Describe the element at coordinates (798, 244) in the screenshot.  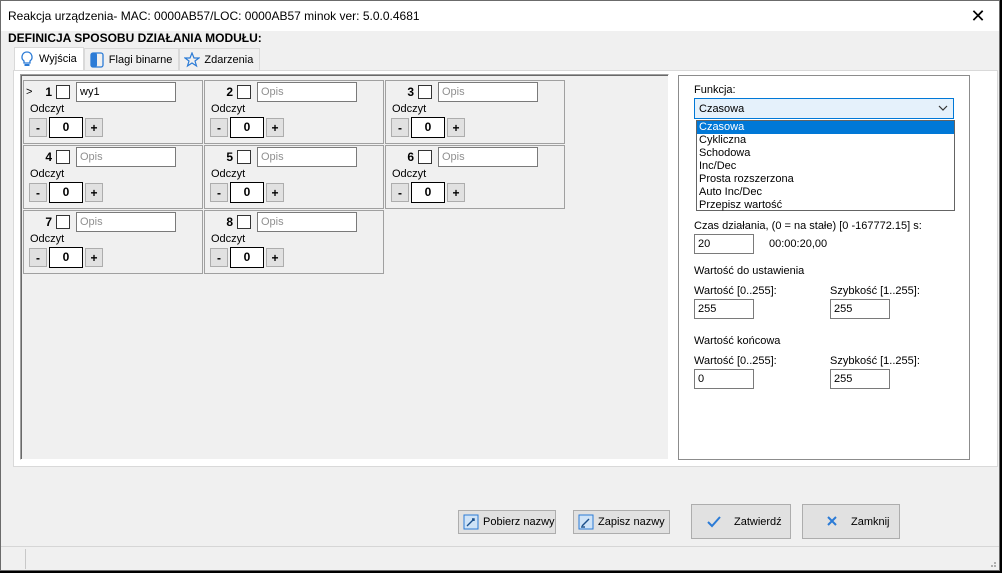
I see `czas-dzialania-display: 00:00:20,00` at that location.